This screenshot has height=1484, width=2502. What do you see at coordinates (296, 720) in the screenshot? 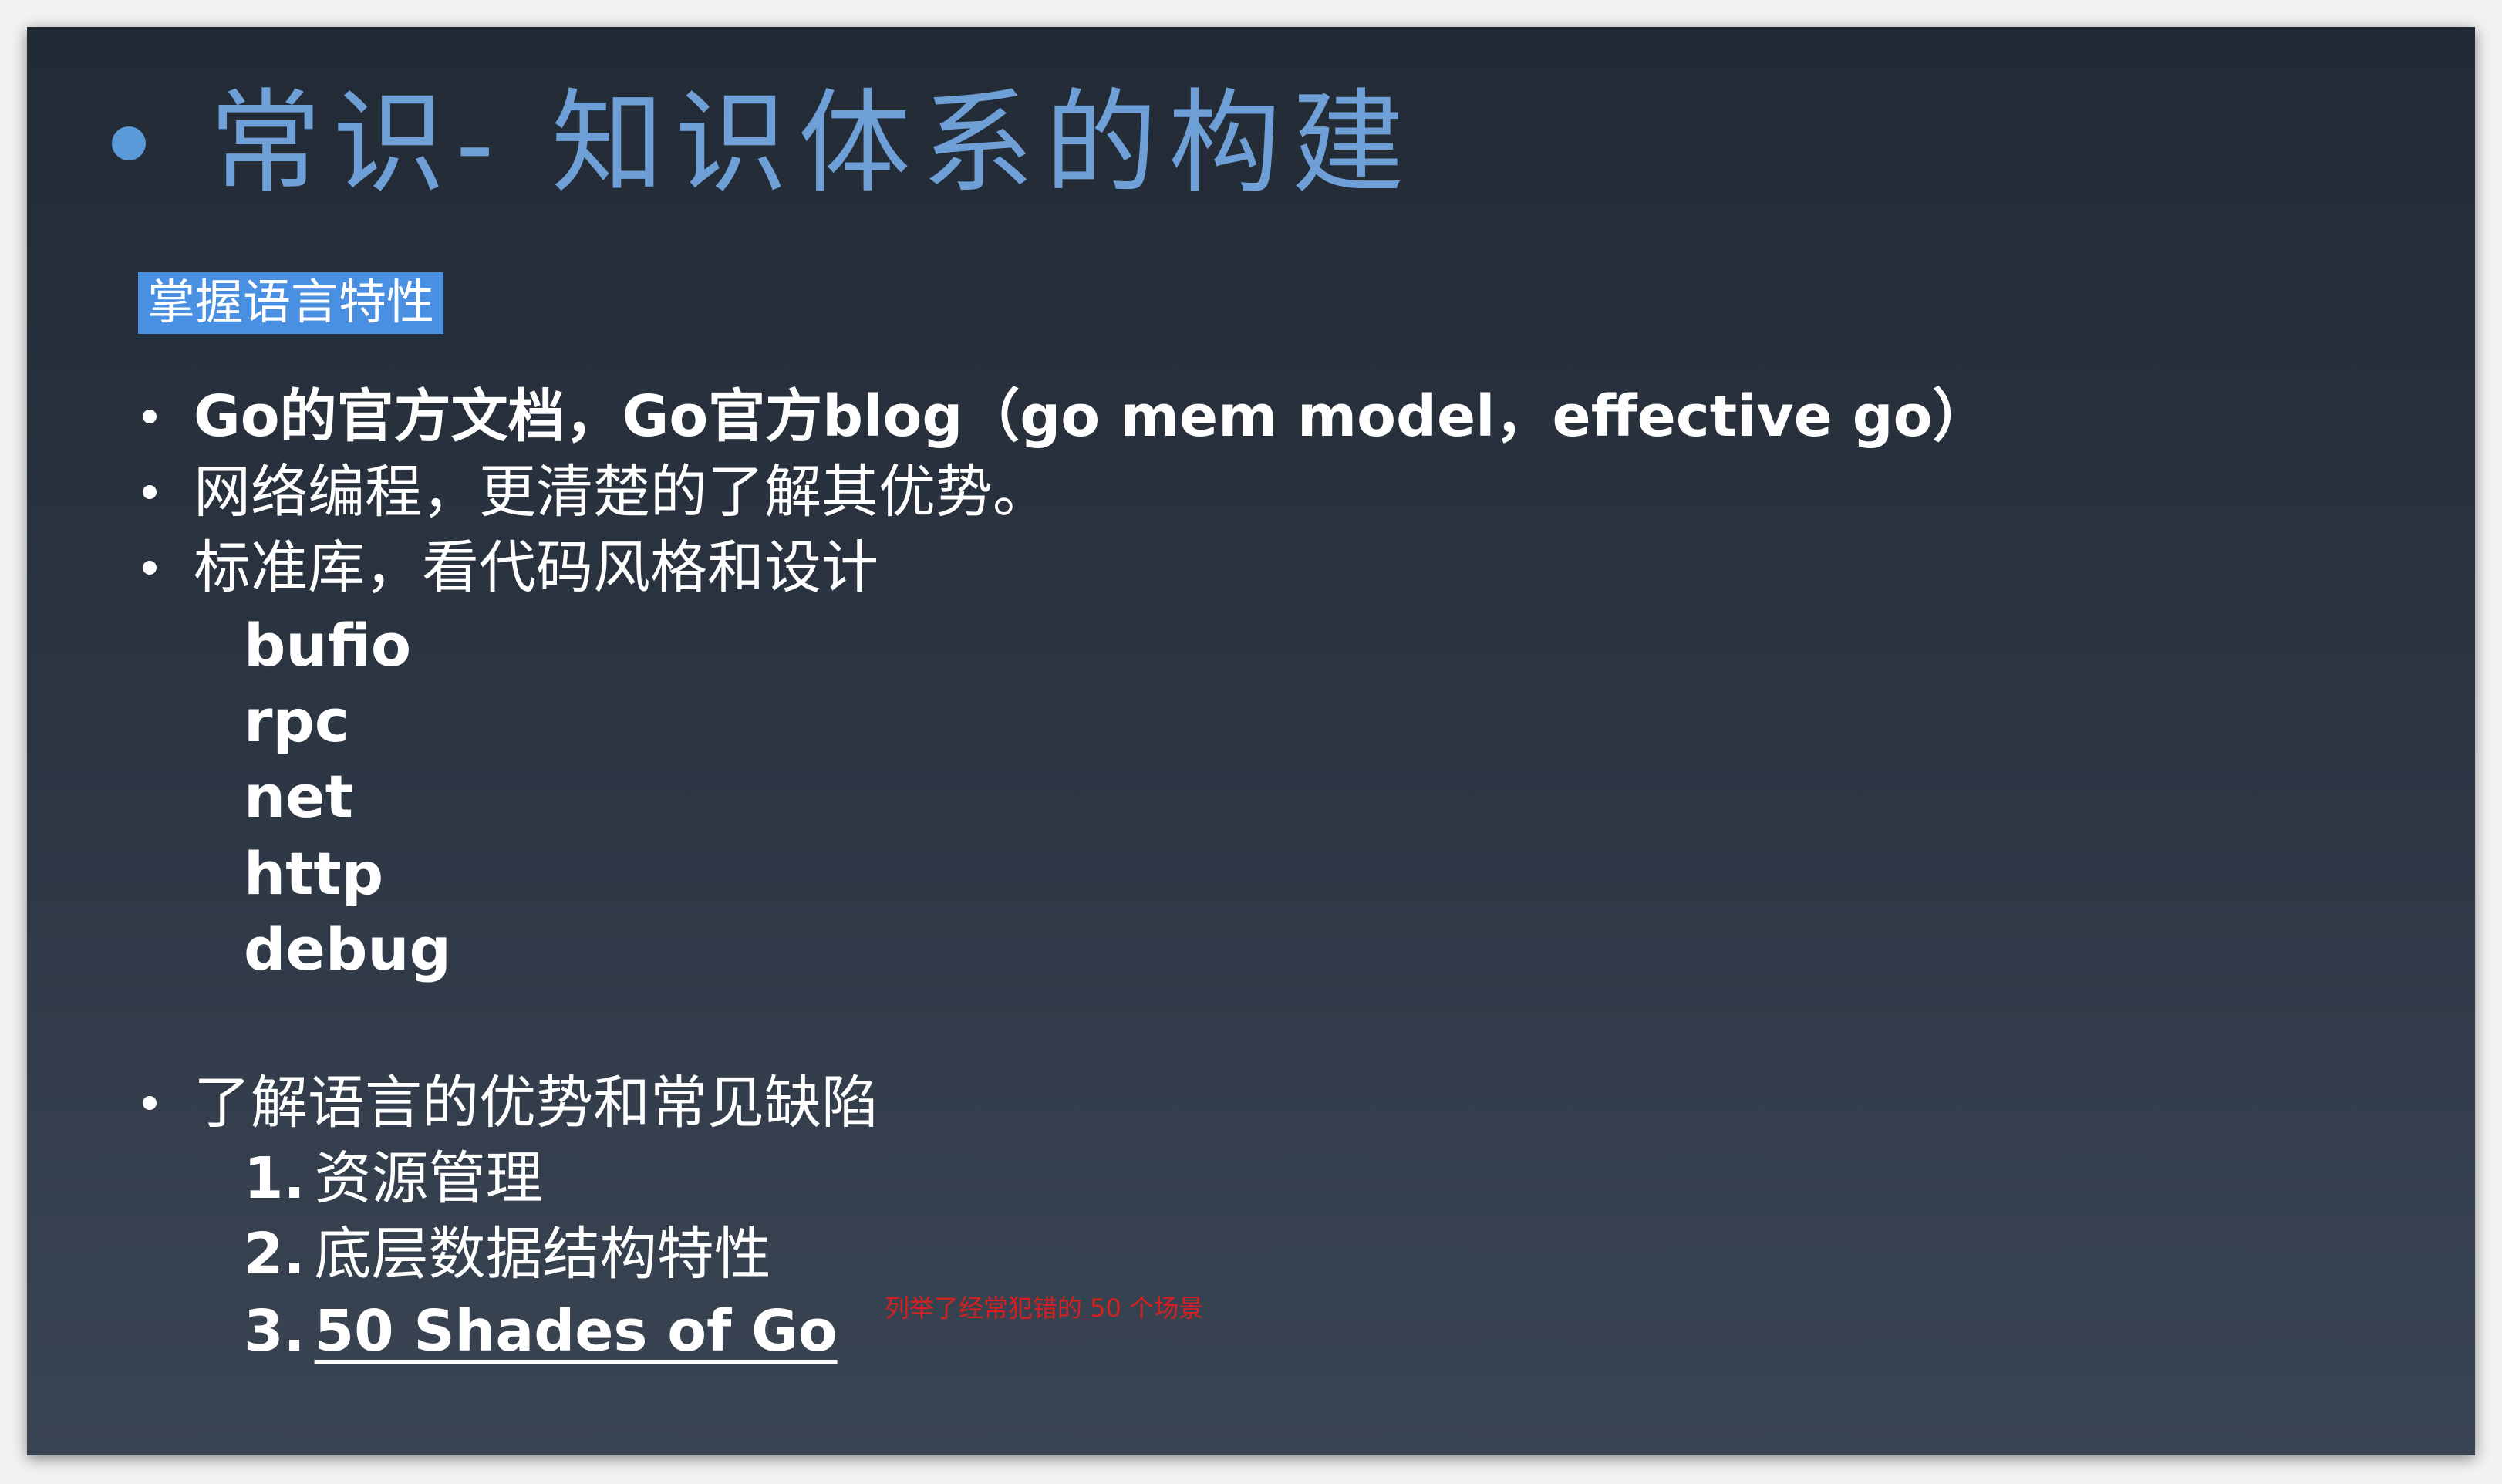
I see `stdlib-package-rpc: rpc` at bounding box center [296, 720].